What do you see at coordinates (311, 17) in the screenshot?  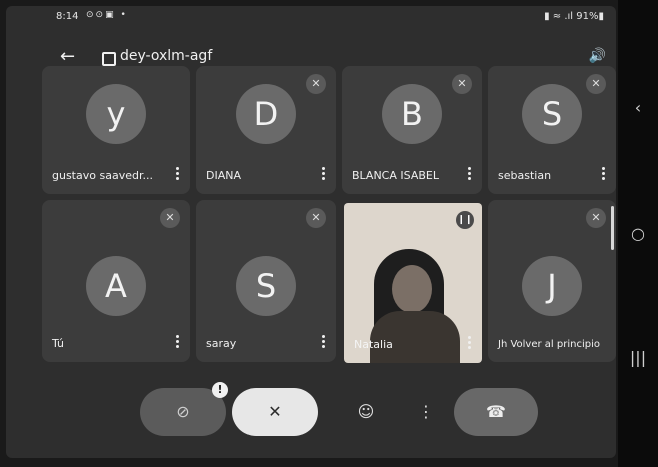 I see `status-bar: 8:14 ⊙⊙▣ • ▮ ≈ .ıl 91%▮` at bounding box center [311, 17].